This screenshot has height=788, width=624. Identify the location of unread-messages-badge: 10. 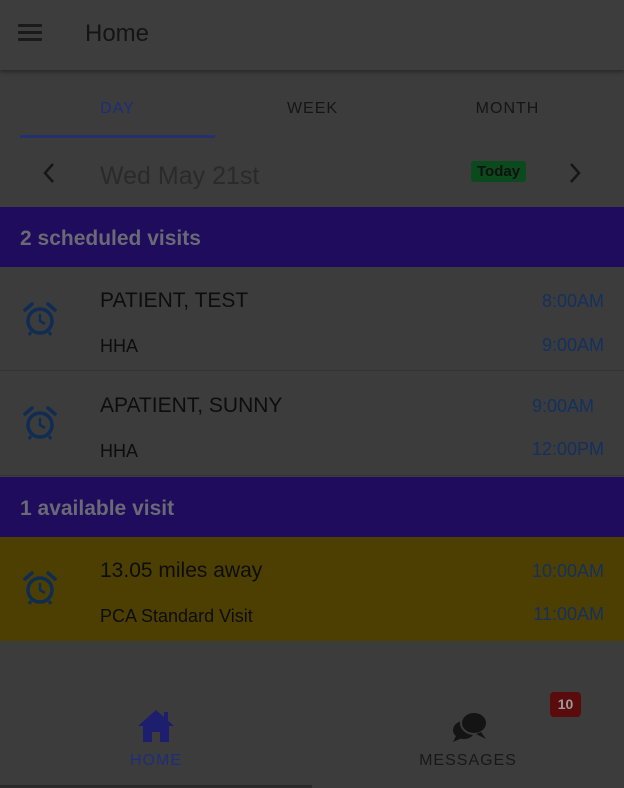
(565, 704).